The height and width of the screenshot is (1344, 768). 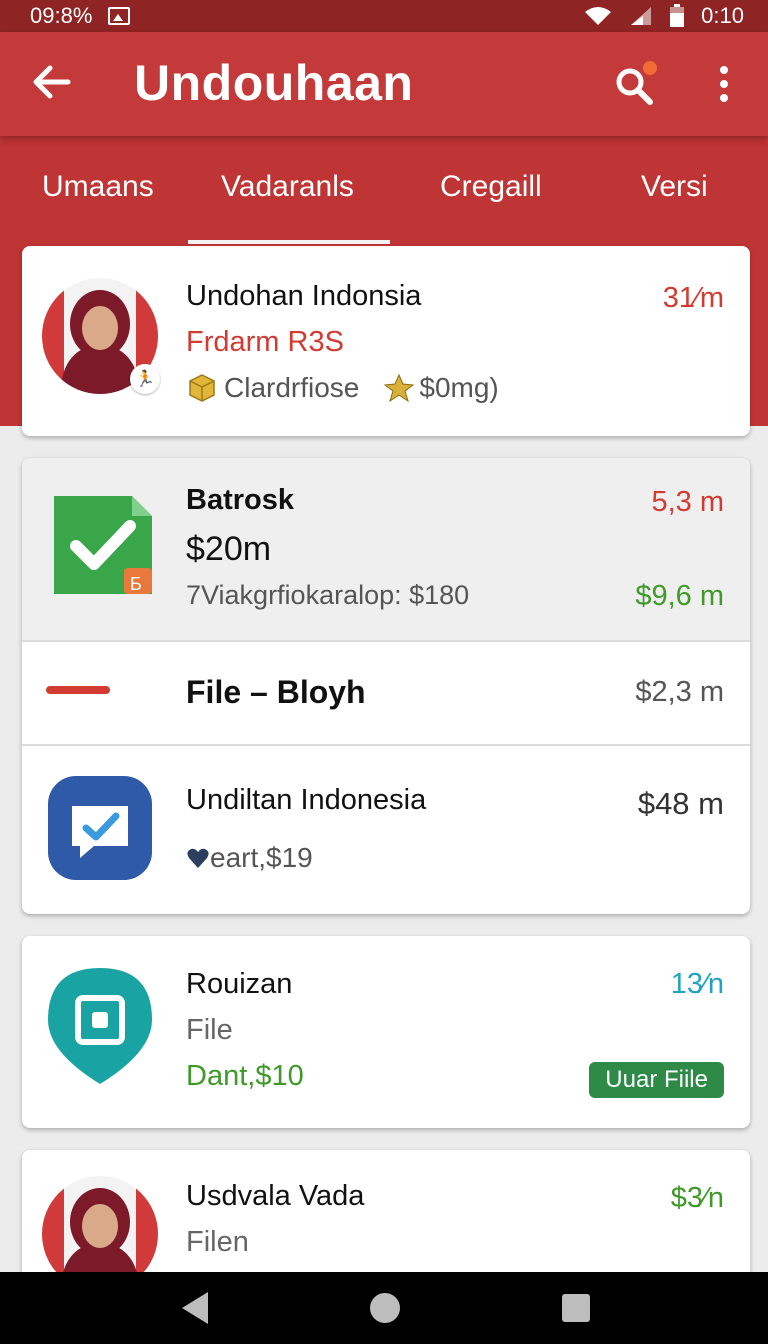 I want to click on rouizan-value: 13⁄n, so click(x=697, y=984).